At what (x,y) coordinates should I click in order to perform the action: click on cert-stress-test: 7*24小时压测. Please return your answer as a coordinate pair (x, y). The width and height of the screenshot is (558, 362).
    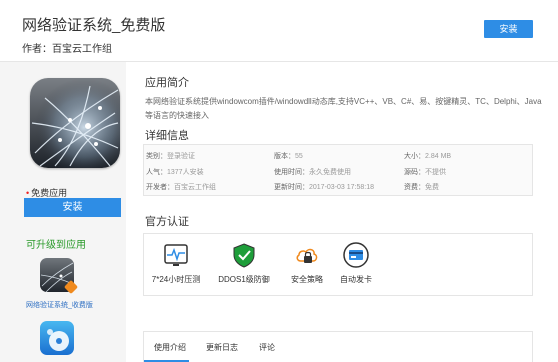
    Looking at the image, I should click on (176, 263).